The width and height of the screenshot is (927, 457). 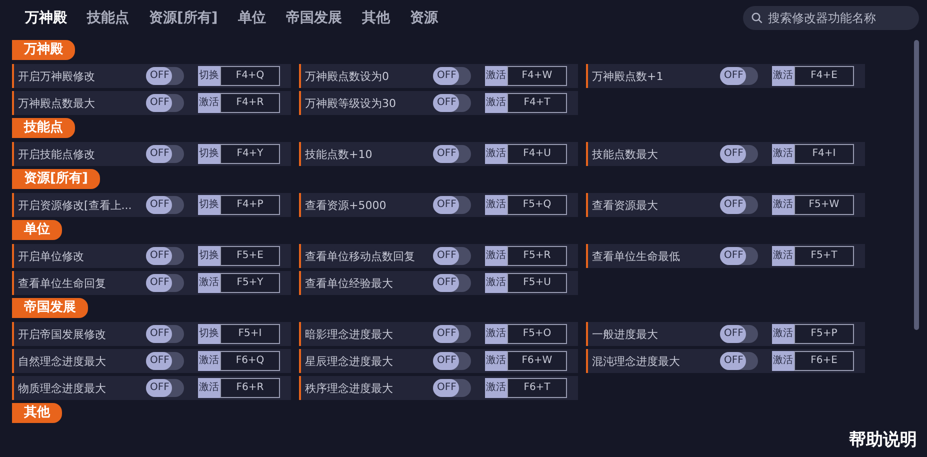 What do you see at coordinates (346, 205) in the screenshot?
I see `cheat-label: 查看资源+5000` at bounding box center [346, 205].